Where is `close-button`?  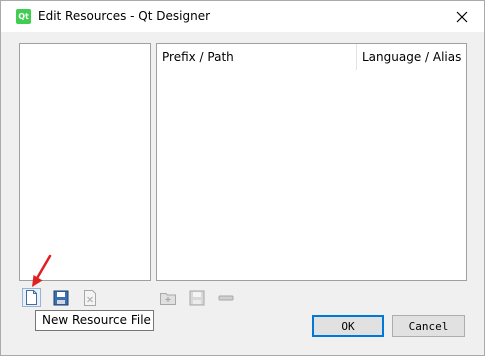
close-button is located at coordinates (462, 16).